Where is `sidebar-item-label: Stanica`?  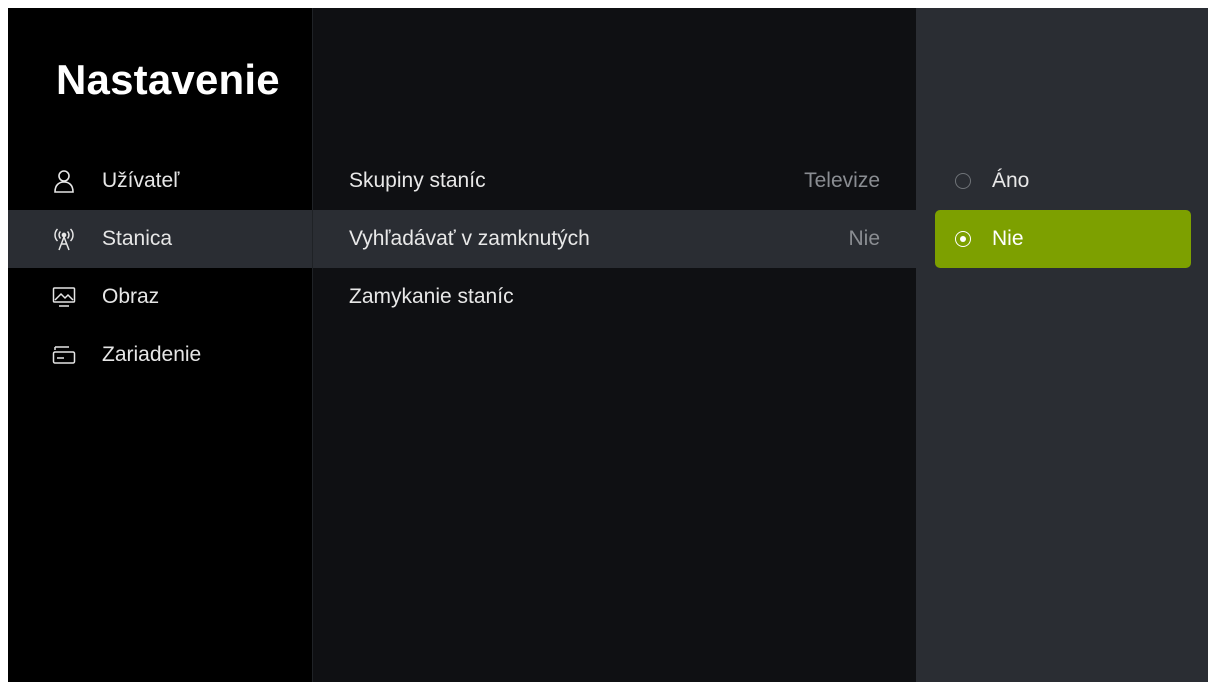 sidebar-item-label: Stanica is located at coordinates (137, 238).